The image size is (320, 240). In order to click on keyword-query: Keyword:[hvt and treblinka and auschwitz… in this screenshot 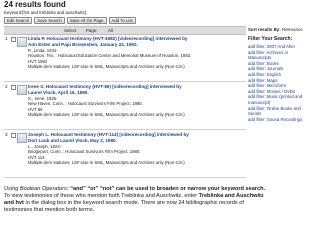, I will do `click(45, 12)`.